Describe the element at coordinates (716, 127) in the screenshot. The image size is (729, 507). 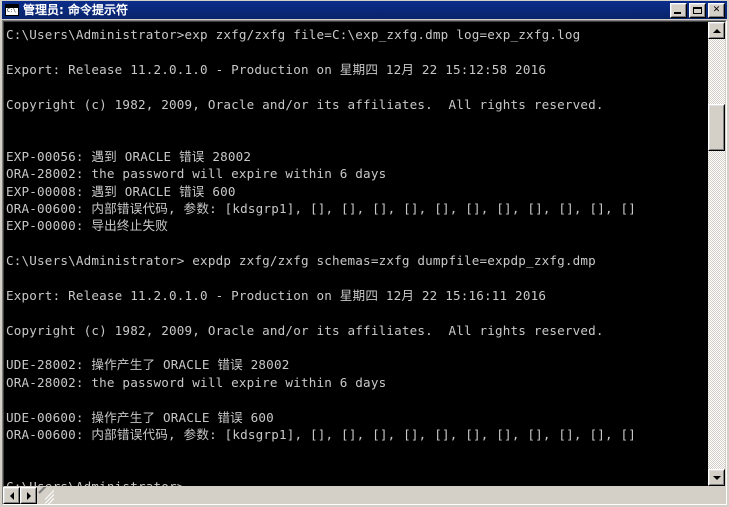
I see `vertical-scroll-thumb` at that location.